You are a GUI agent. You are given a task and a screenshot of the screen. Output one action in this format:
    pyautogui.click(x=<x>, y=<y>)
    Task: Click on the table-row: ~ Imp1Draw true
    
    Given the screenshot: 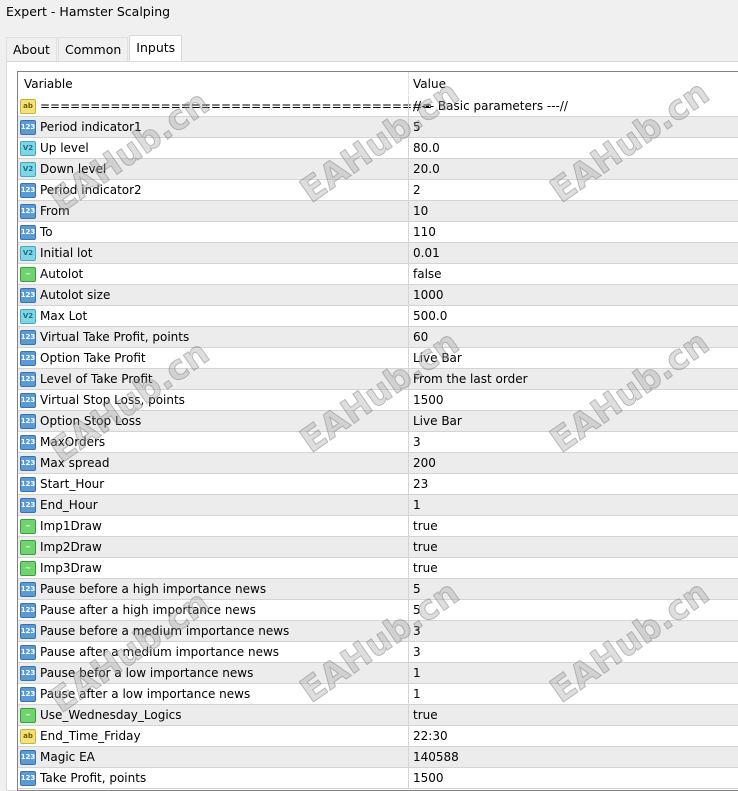 What is the action you would take?
    pyautogui.click(x=378, y=526)
    